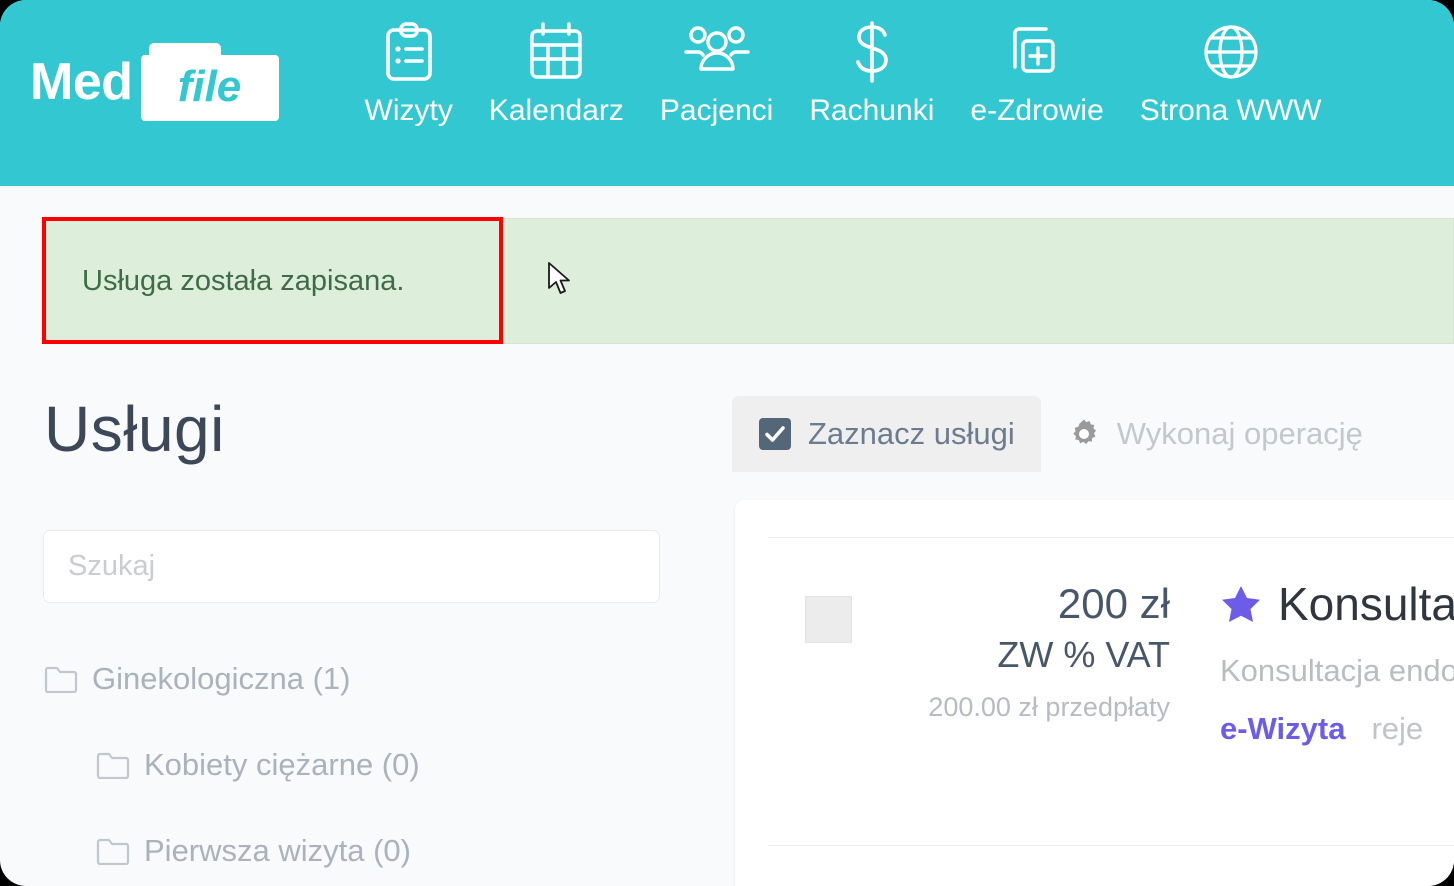 This screenshot has height=886, width=1454. Describe the element at coordinates (81, 82) in the screenshot. I see `brand-word-med: Med` at that location.